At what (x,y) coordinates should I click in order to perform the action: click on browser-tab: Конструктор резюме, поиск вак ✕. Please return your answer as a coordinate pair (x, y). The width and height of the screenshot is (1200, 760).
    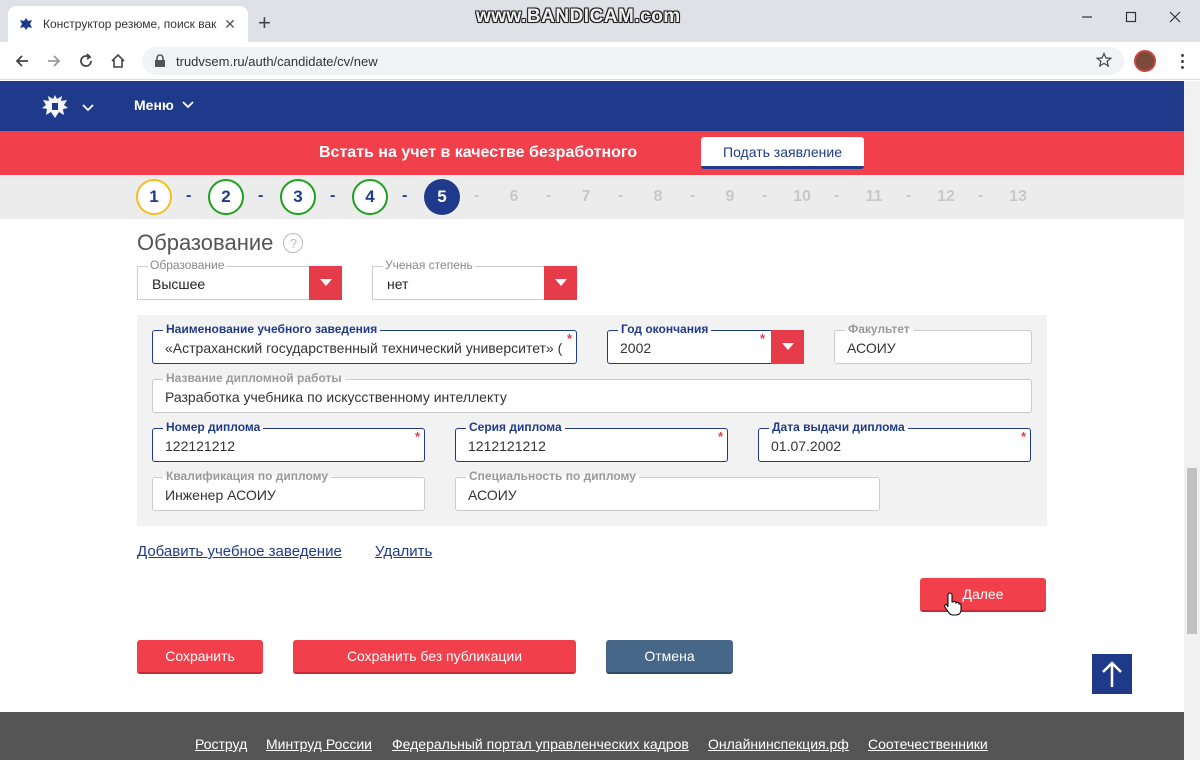
    Looking at the image, I should click on (128, 24).